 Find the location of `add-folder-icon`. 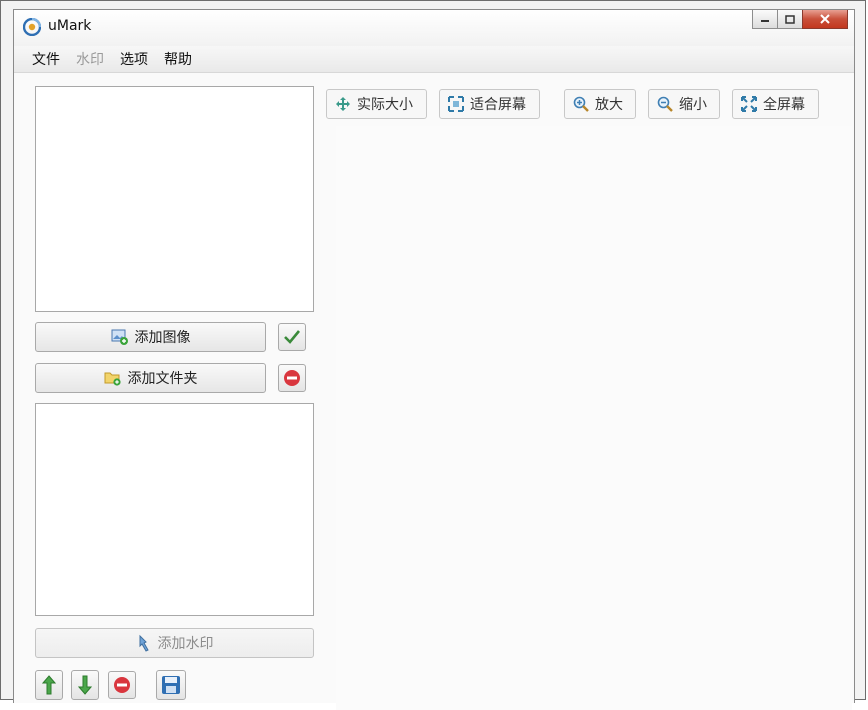

add-folder-icon is located at coordinates (112, 379).